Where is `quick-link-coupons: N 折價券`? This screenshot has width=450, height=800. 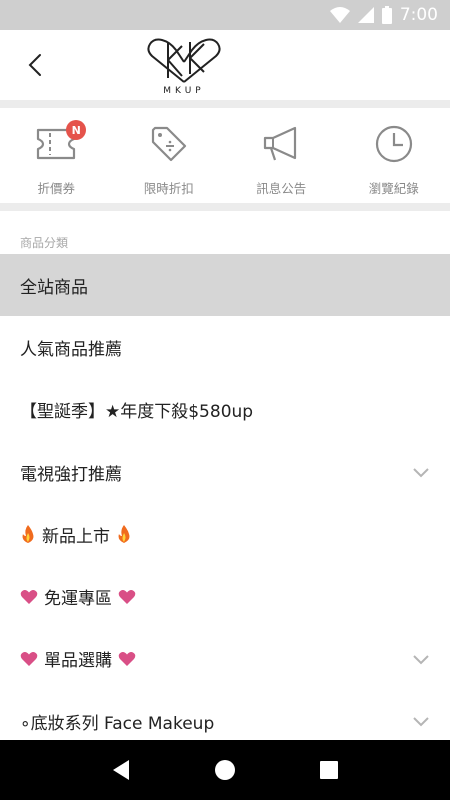 quick-link-coupons: N 折價券 is located at coordinates (56, 155).